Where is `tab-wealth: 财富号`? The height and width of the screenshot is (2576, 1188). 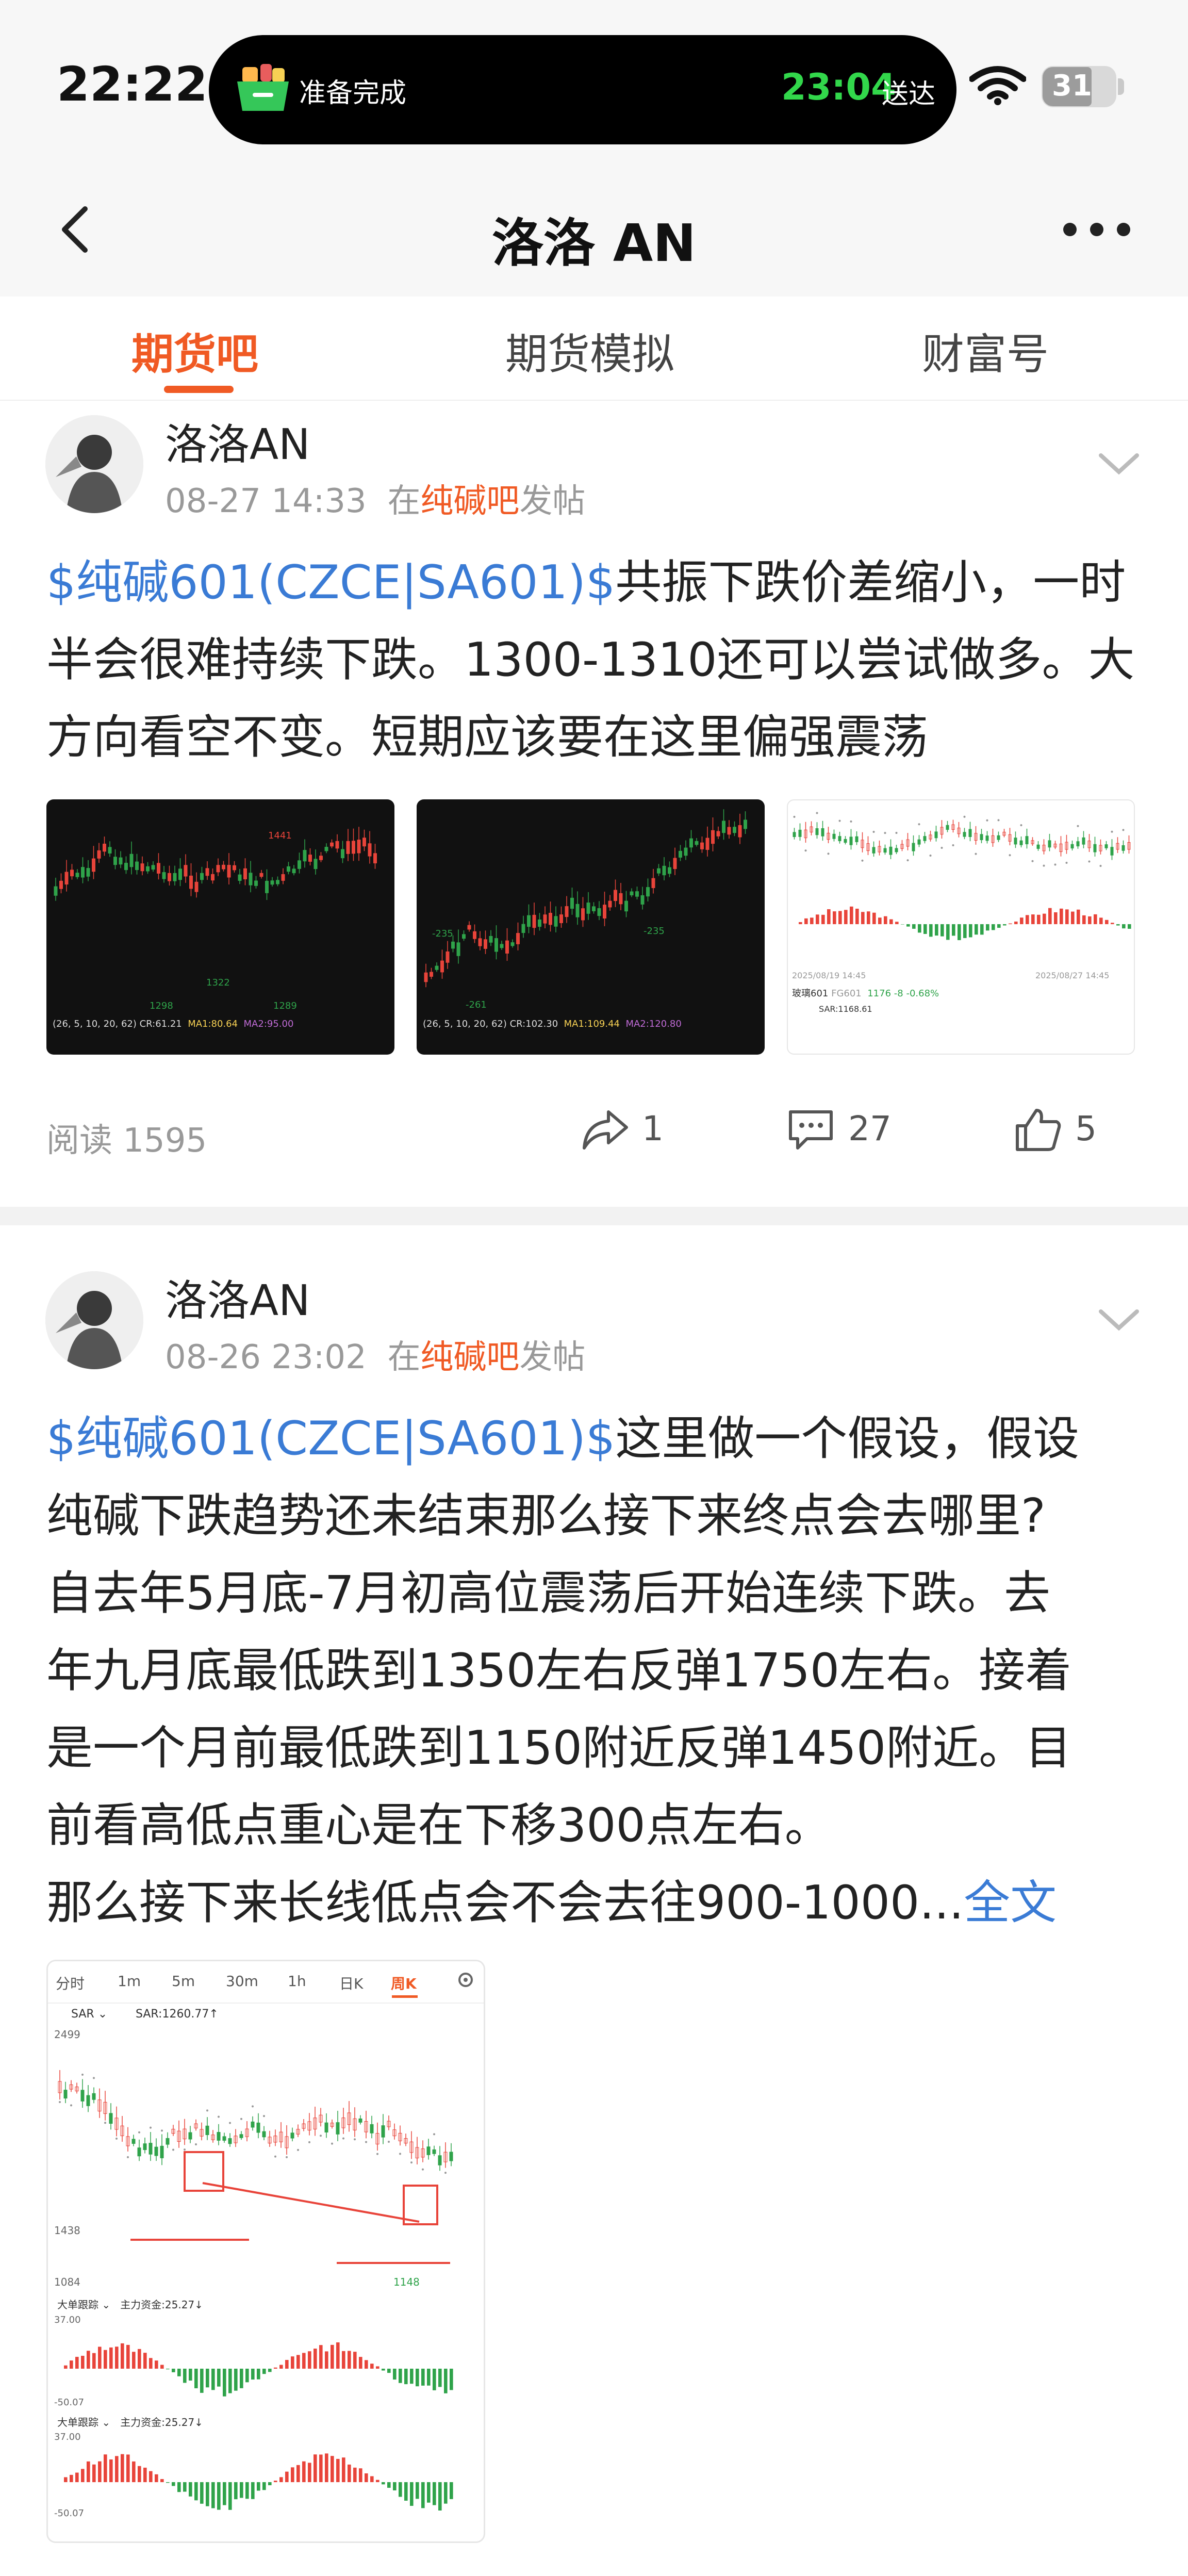
tab-wealth: 财富号 is located at coordinates (985, 350).